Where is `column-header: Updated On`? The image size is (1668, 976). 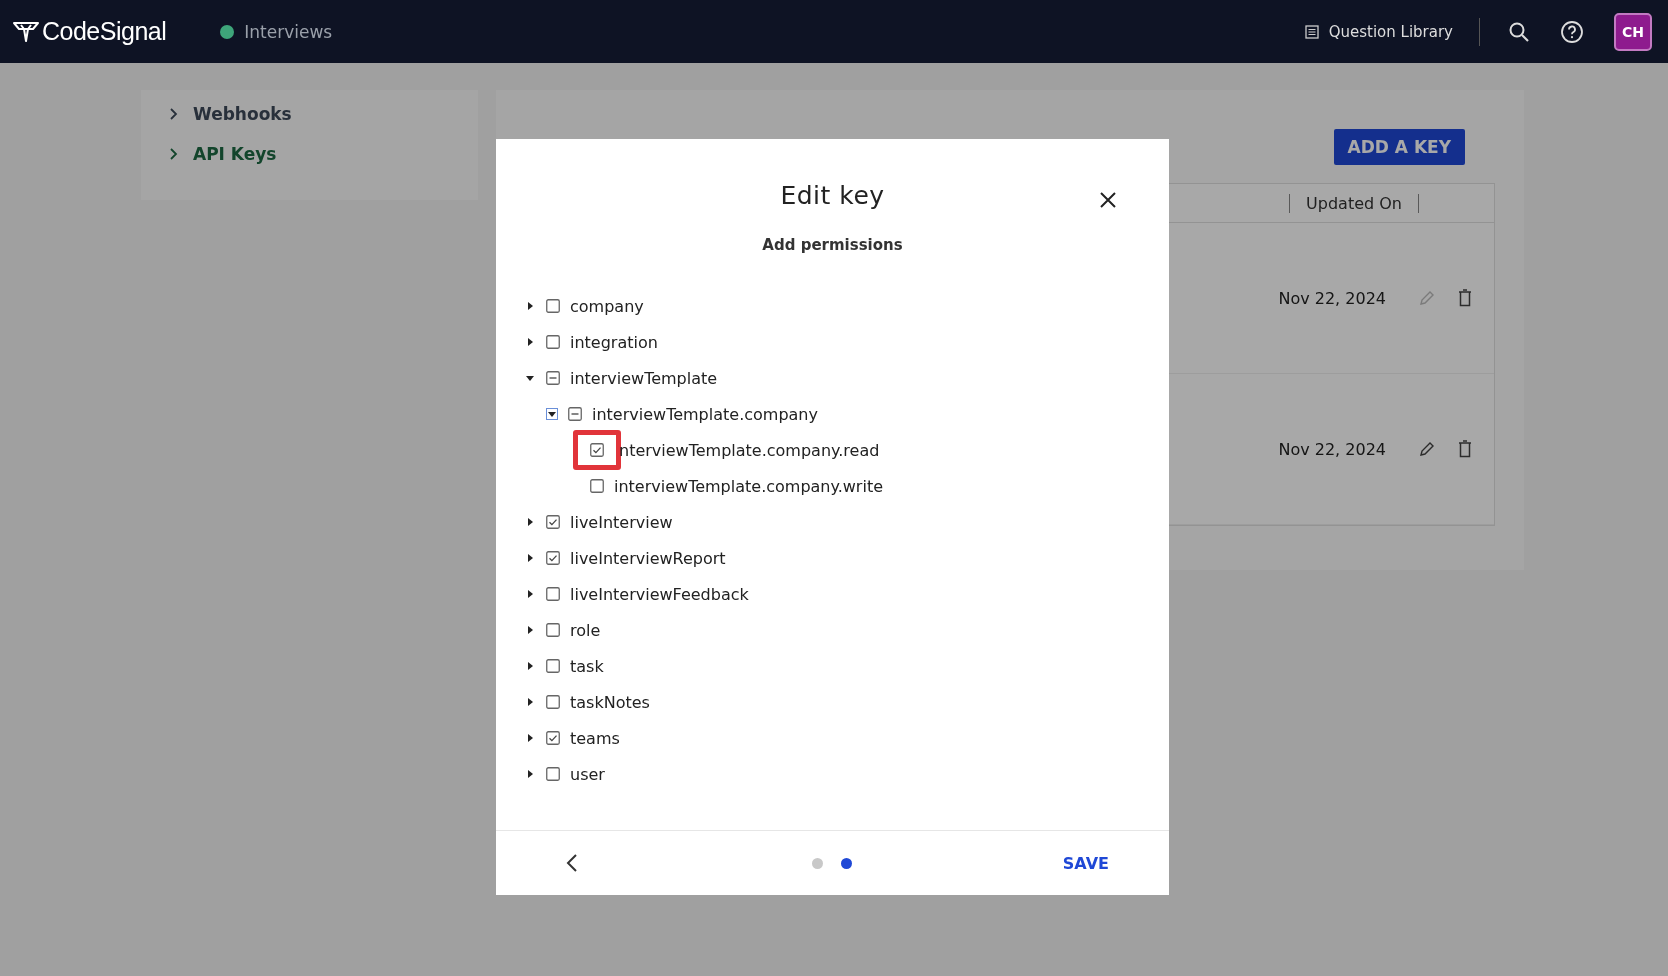
column-header: Updated On is located at coordinates (1354, 203).